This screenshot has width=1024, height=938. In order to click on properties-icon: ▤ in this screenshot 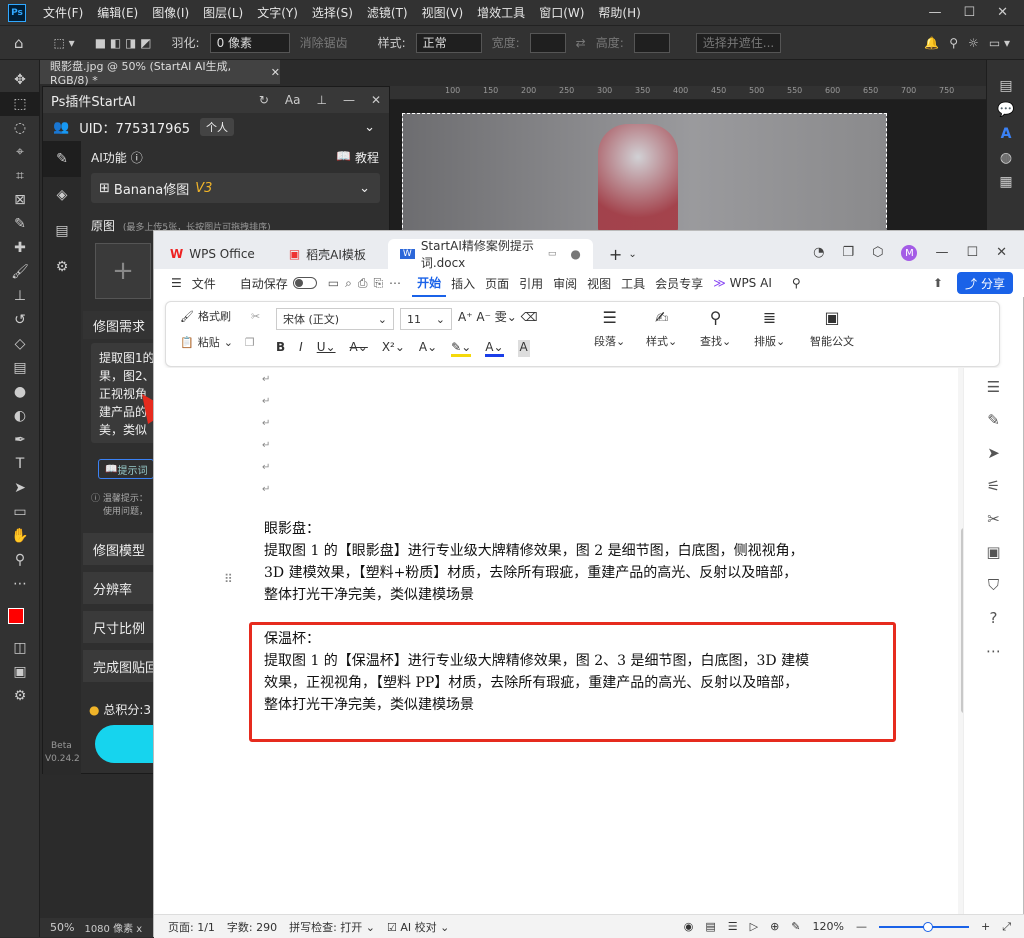, I will do `click(1005, 86)`.